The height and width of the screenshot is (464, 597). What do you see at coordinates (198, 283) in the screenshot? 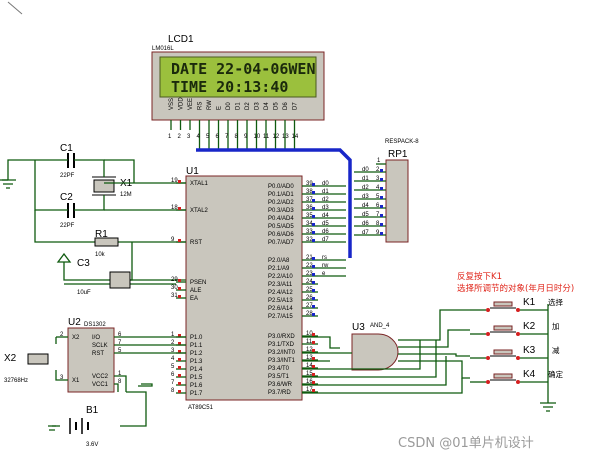
I see `u1-pin-name: PSEN` at bounding box center [198, 283].